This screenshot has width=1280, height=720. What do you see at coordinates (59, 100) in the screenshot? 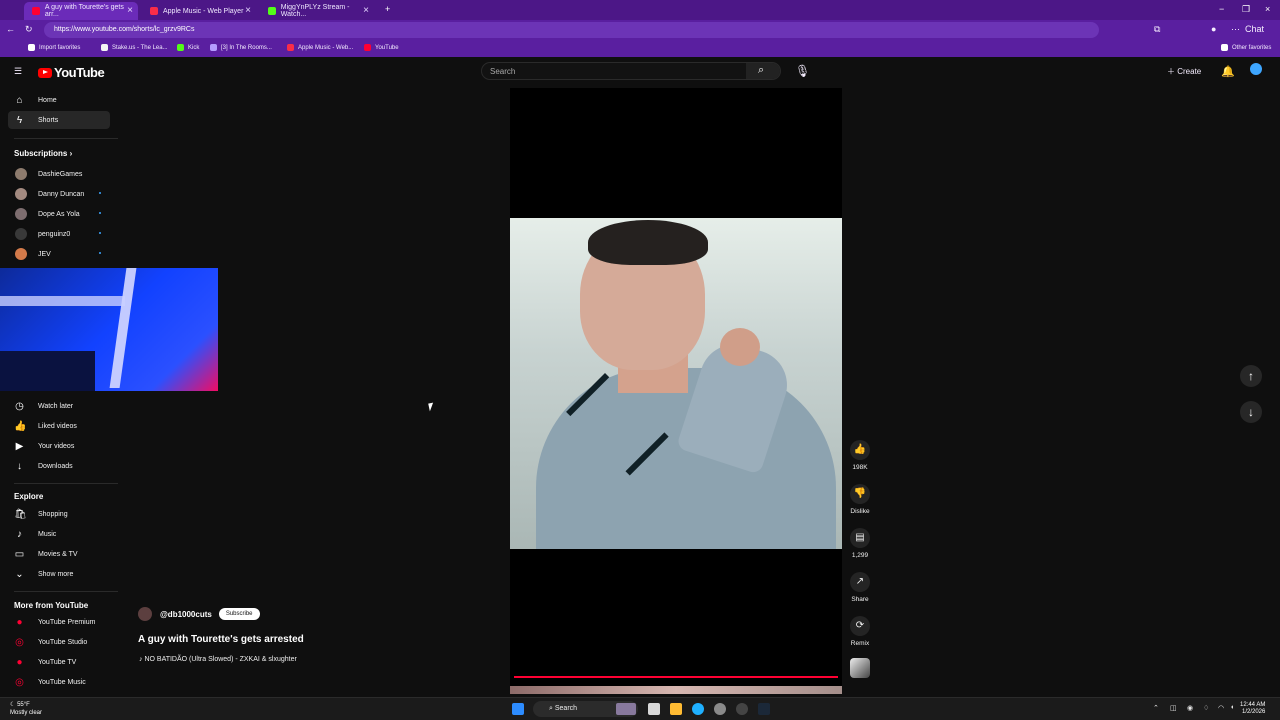
I see `sidebar-item-home: ⌂ Home` at bounding box center [59, 100].